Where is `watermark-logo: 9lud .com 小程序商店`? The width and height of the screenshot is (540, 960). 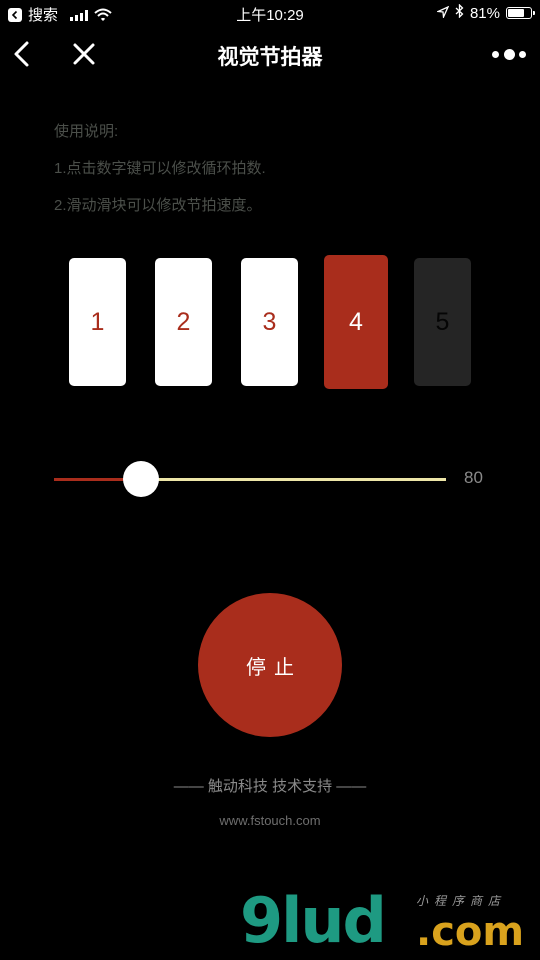 watermark-logo: 9lud .com 小程序商店 is located at coordinates (385, 921).